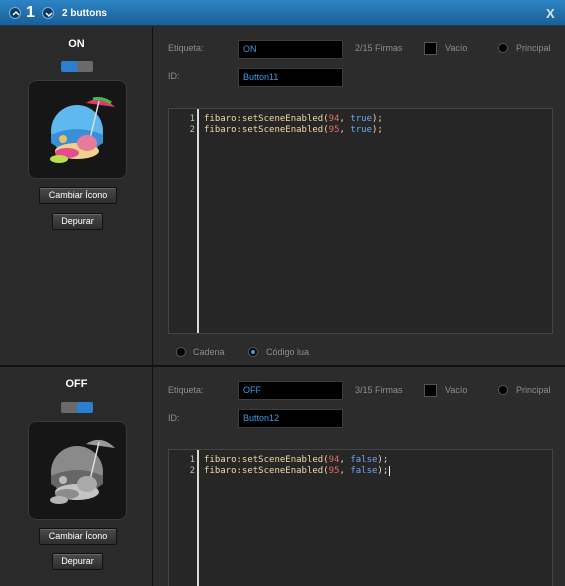 The height and width of the screenshot is (586, 565). Describe the element at coordinates (48, 13) in the screenshot. I see `expand-icon` at that location.